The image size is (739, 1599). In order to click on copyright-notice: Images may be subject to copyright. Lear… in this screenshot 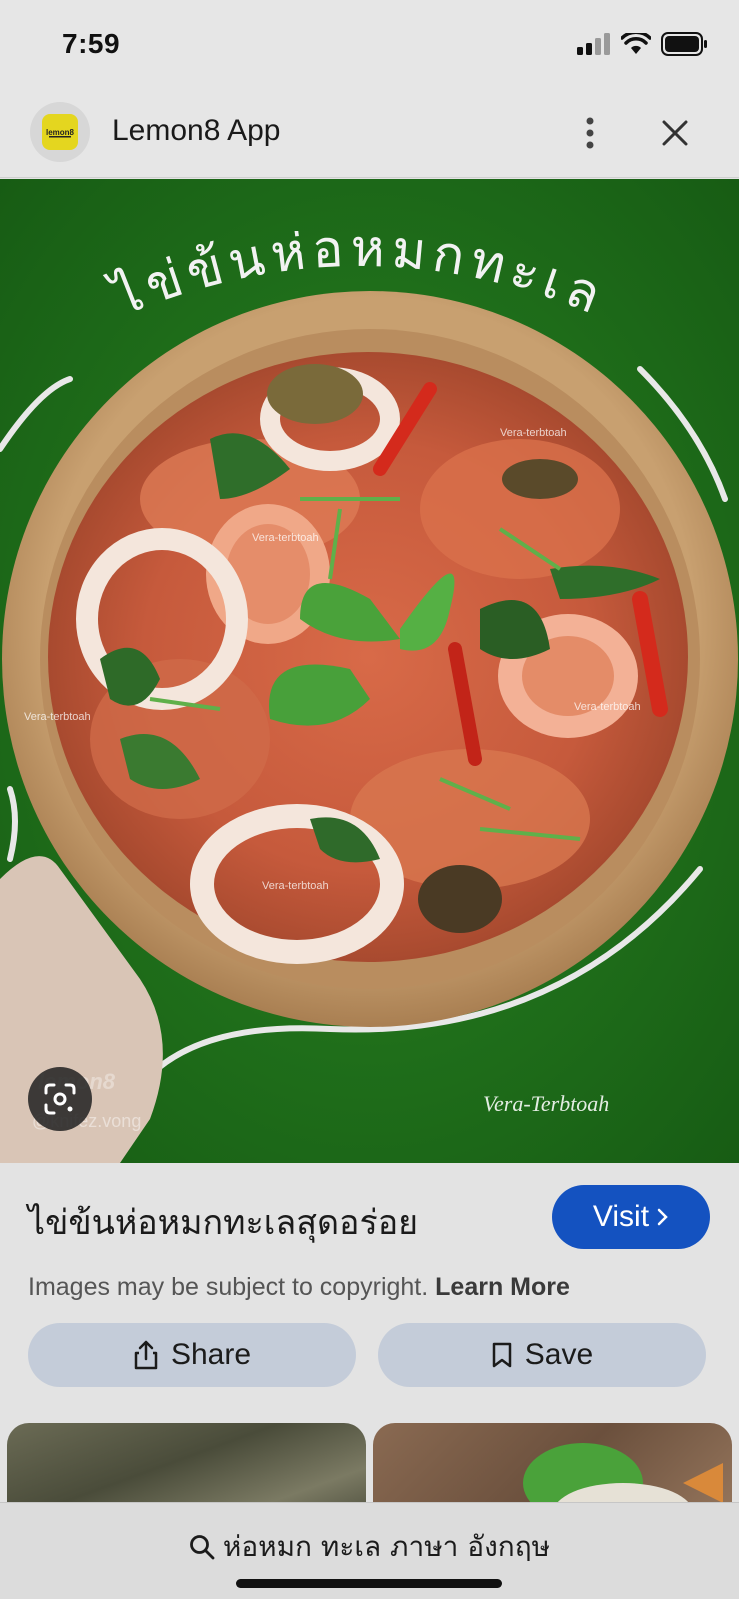, I will do `click(299, 1287)`.